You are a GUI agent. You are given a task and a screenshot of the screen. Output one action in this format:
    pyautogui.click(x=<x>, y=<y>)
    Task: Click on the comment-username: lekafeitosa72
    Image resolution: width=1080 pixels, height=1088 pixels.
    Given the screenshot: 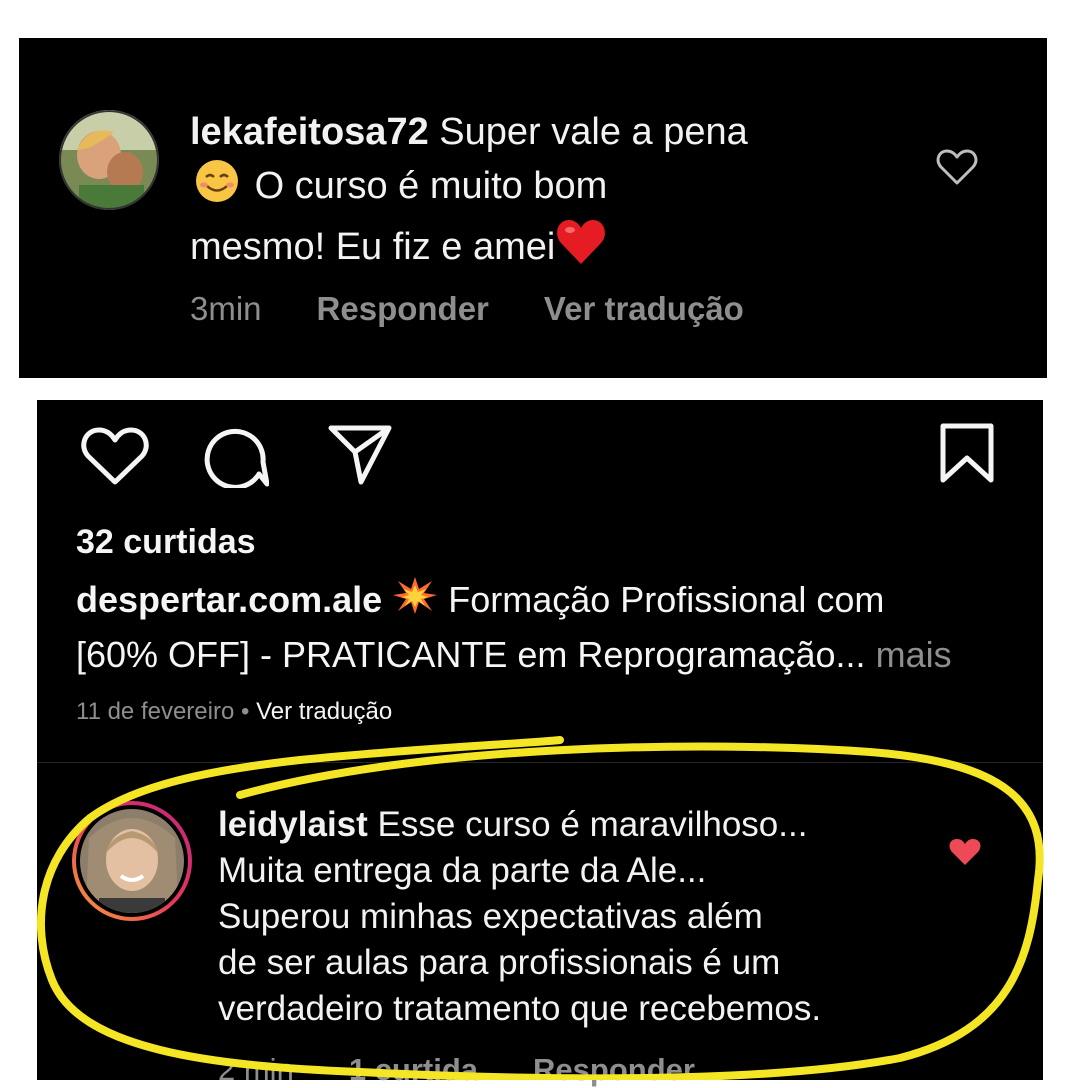 What is the action you would take?
    pyautogui.click(x=309, y=132)
    